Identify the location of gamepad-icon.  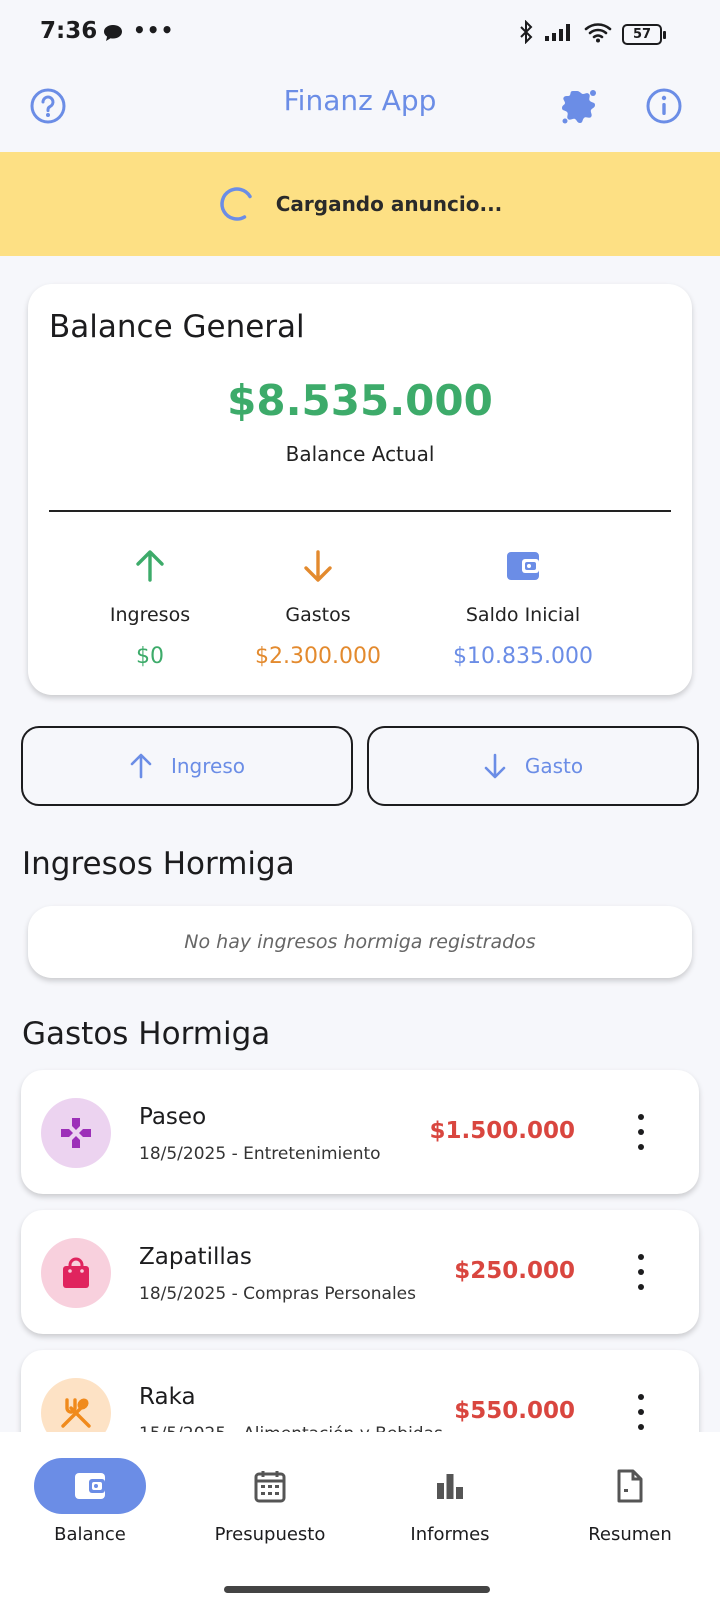
(76, 1133).